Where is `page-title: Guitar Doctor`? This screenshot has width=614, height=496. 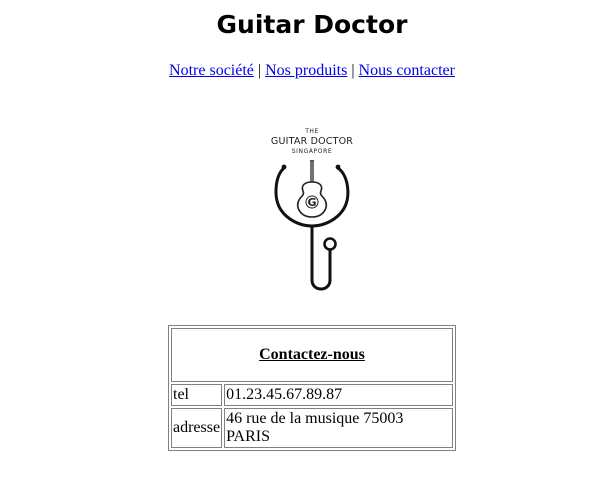
page-title: Guitar Doctor is located at coordinates (312, 24).